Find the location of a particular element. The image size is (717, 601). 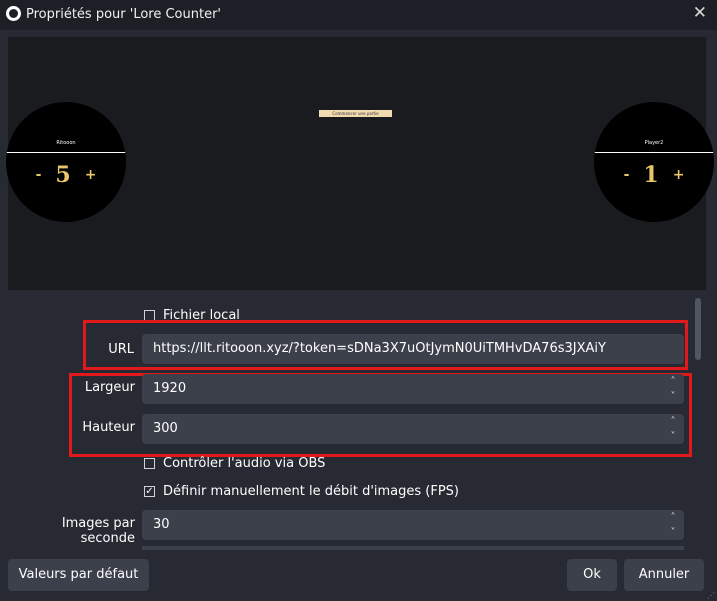

obs-logo-icon is located at coordinates (13, 13).